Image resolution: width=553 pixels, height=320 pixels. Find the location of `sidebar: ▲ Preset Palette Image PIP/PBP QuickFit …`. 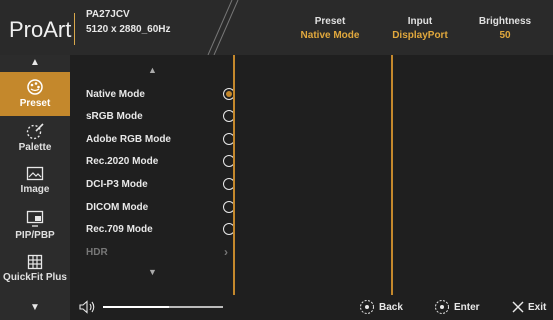

sidebar: ▲ Preset Palette Image PIP/PBP QuickFit … is located at coordinates (35, 187).